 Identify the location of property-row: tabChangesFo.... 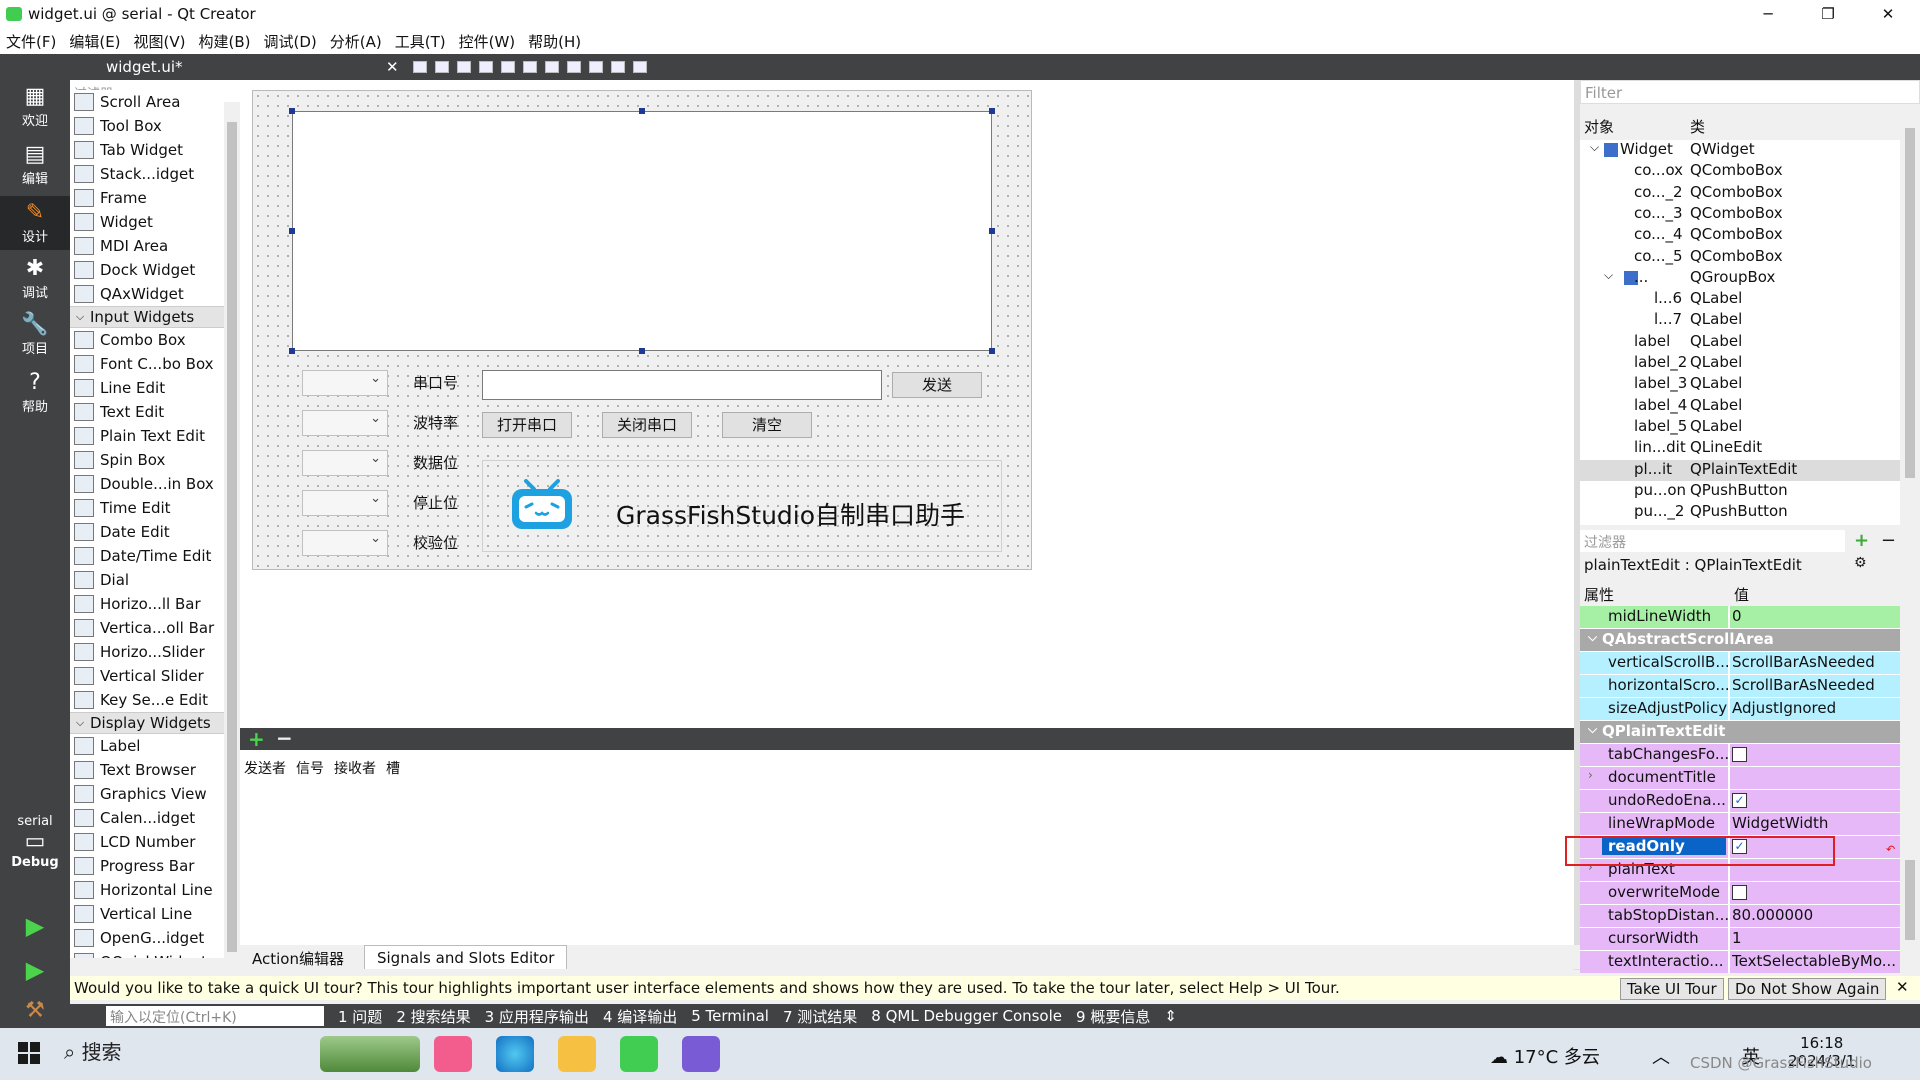
(1740, 755).